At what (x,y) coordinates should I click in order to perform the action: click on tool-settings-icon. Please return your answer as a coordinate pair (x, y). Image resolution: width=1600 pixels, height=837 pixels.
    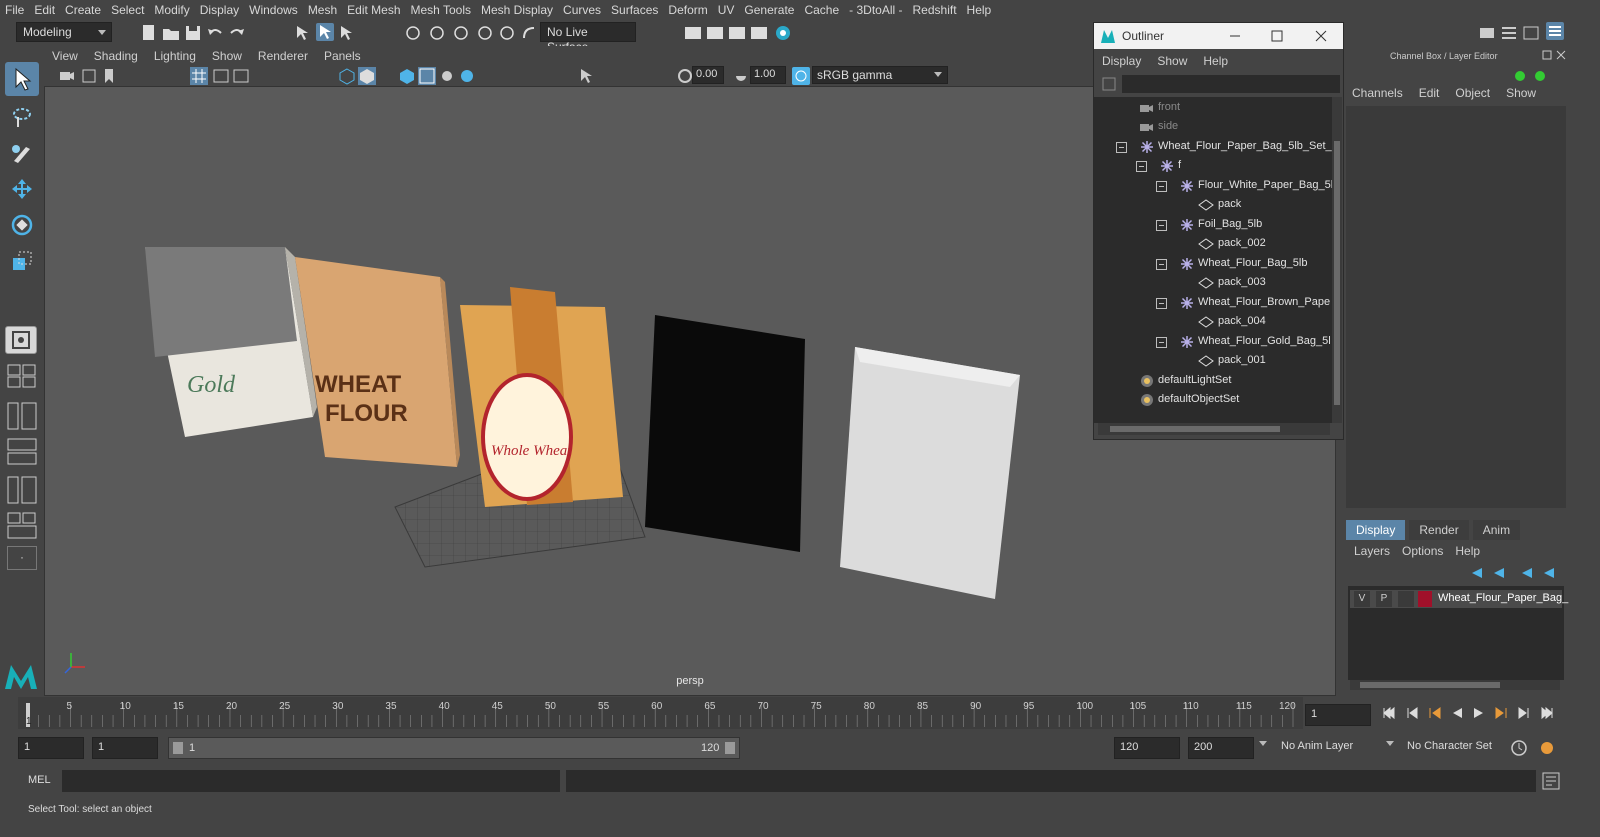
    Looking at the image, I should click on (1531, 33).